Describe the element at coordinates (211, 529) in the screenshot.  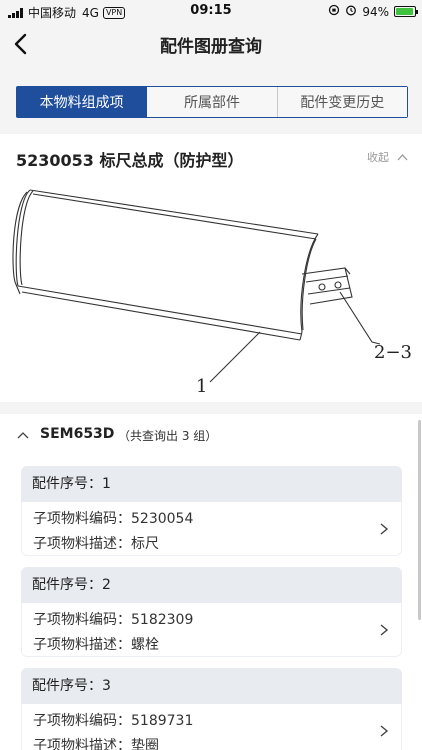
I see `item-body: 子项物料编码：5230054 子项物料描述：标尺` at that location.